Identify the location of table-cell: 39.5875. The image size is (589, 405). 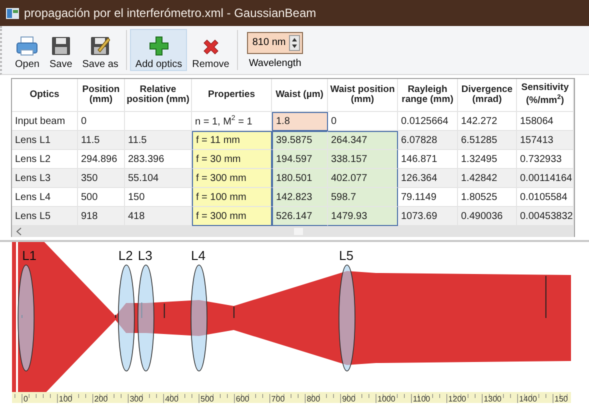
(300, 140).